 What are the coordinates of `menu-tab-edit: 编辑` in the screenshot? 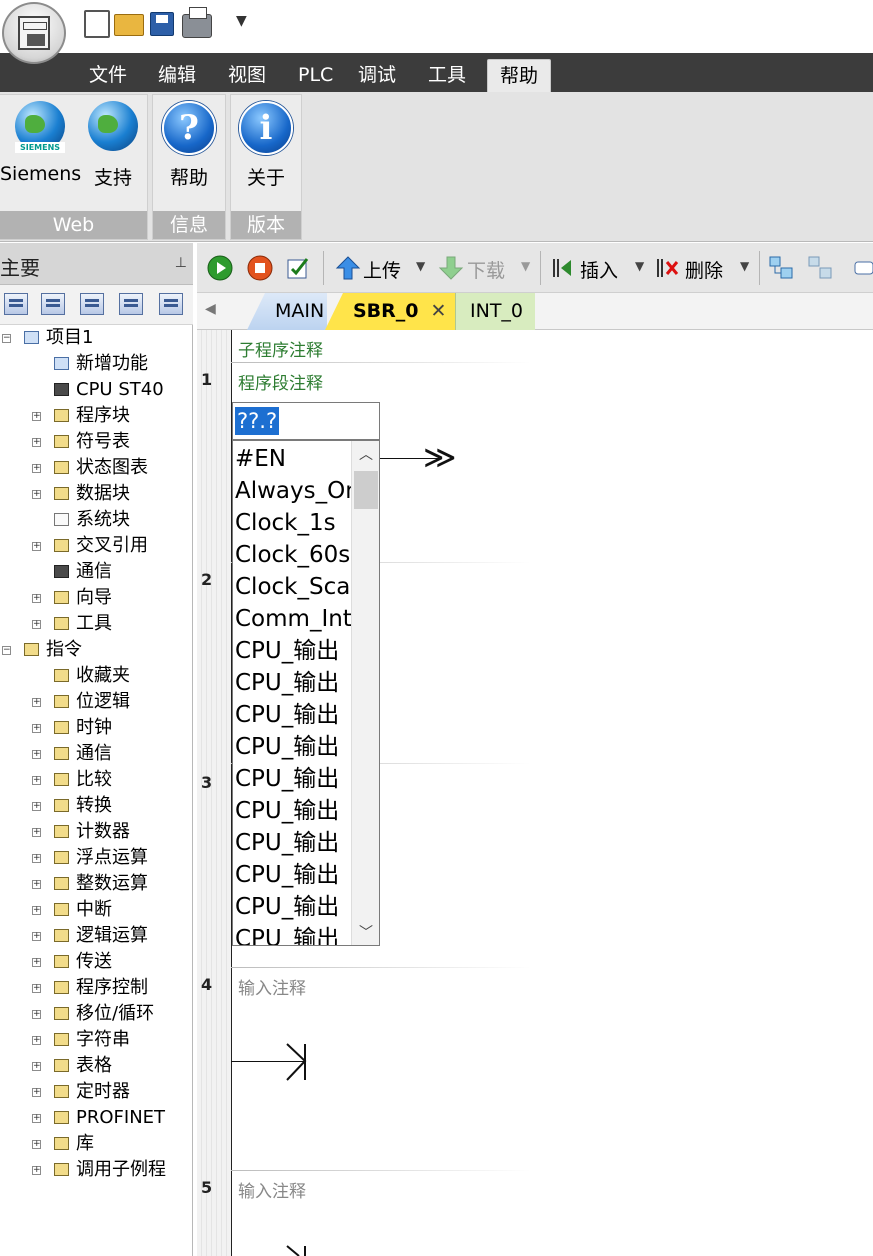 It's located at (177, 75).